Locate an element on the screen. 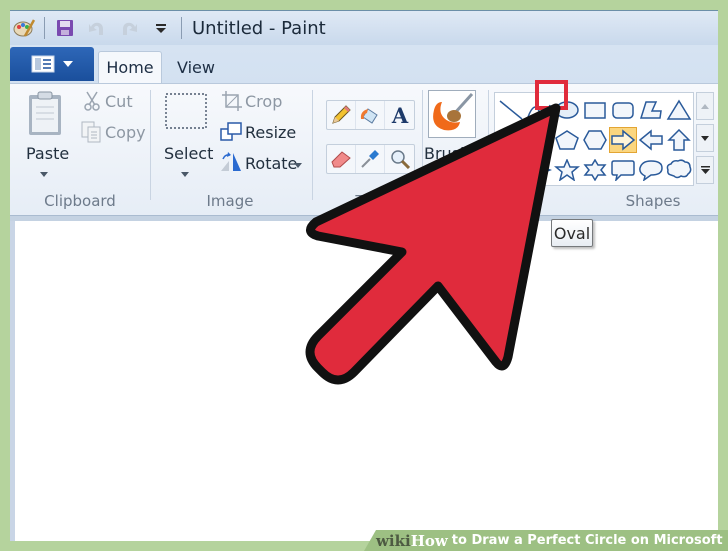 Image resolution: width=728 pixels, height=551 pixels. shape-rounded-rectangle is located at coordinates (623, 110).